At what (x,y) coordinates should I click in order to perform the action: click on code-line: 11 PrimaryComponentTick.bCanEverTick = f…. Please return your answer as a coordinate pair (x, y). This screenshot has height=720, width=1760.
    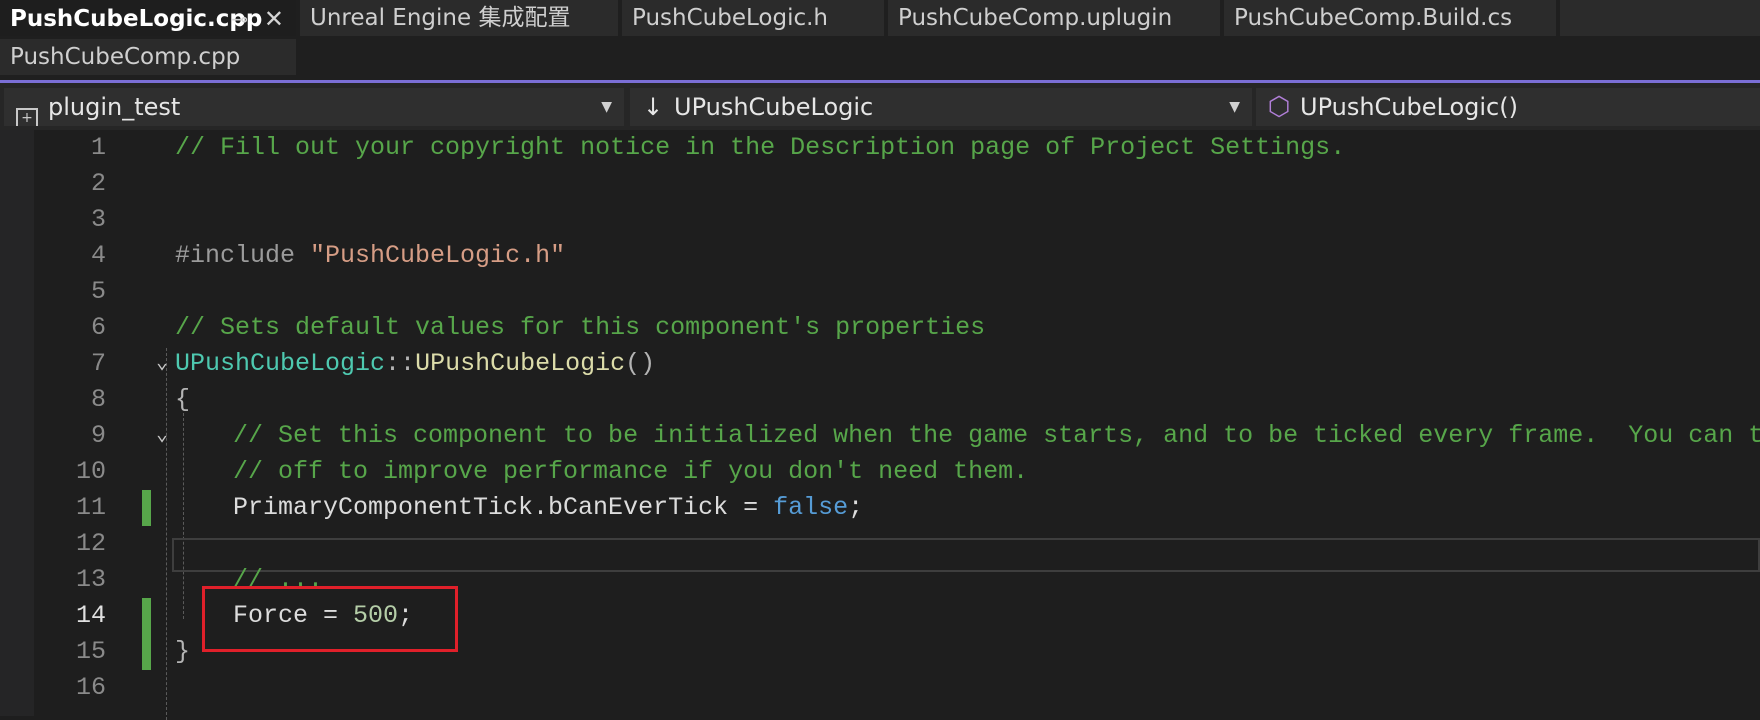
    Looking at the image, I should click on (880, 508).